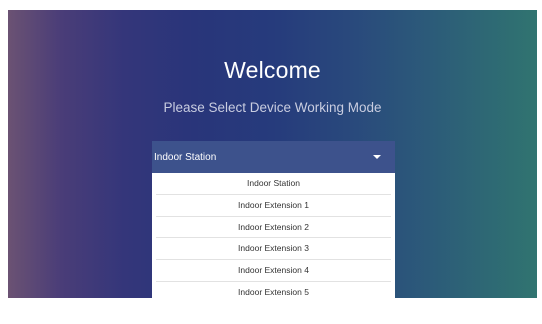 The width and height of the screenshot is (542, 324). What do you see at coordinates (272, 70) in the screenshot?
I see `welcome-title: Welcome` at bounding box center [272, 70].